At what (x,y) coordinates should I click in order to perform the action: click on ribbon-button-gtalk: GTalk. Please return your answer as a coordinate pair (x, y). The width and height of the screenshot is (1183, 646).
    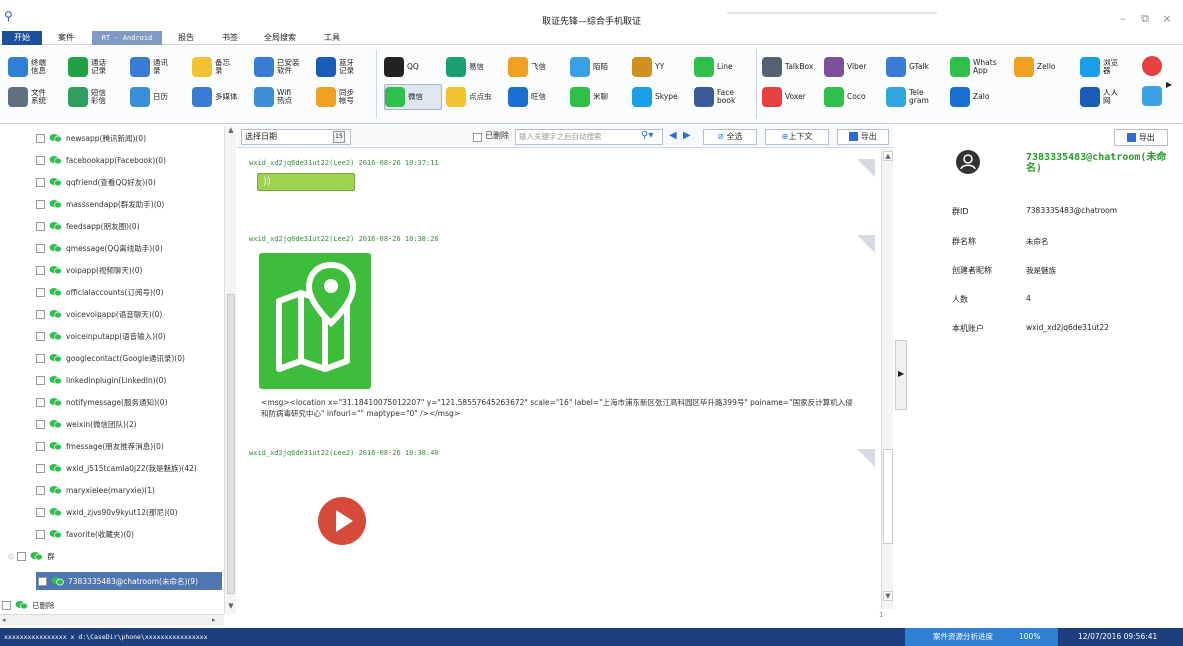
    Looking at the image, I should click on (916, 67).